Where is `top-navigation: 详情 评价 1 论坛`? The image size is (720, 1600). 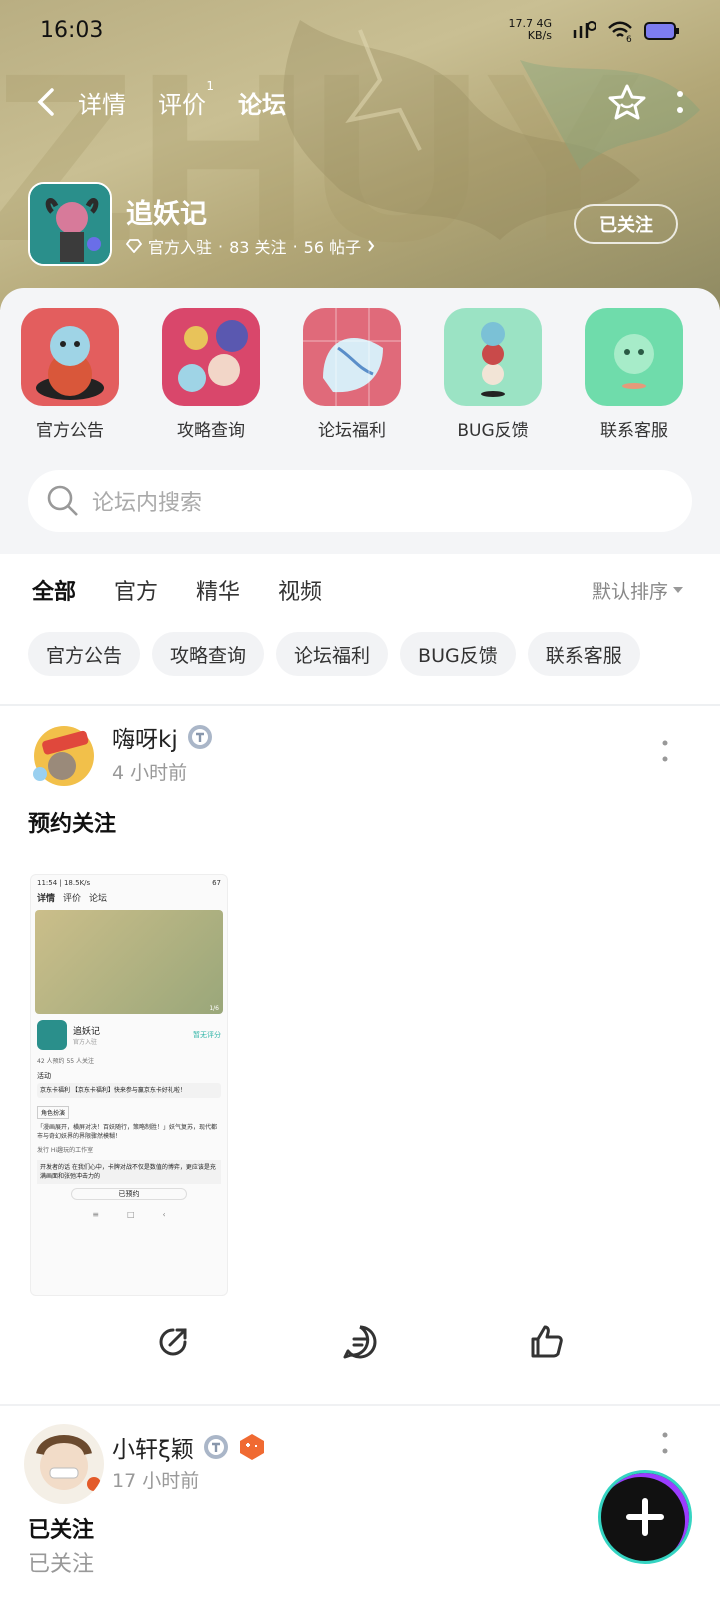 top-navigation: 详情 评价 1 论坛 is located at coordinates (359, 101).